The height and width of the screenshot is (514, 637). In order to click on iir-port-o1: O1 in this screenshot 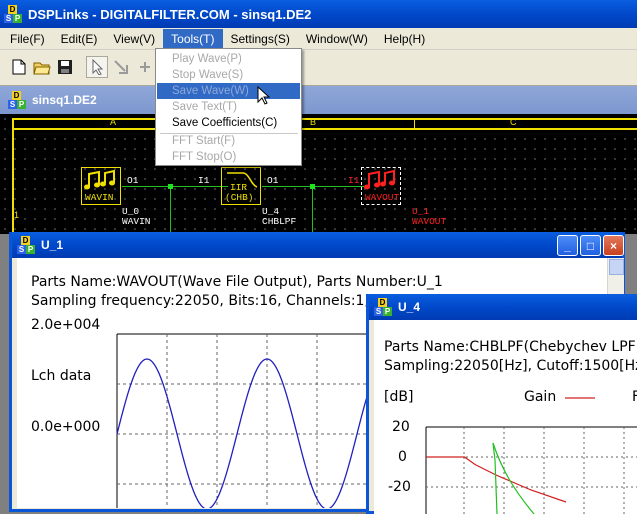, I will do `click(273, 180)`.